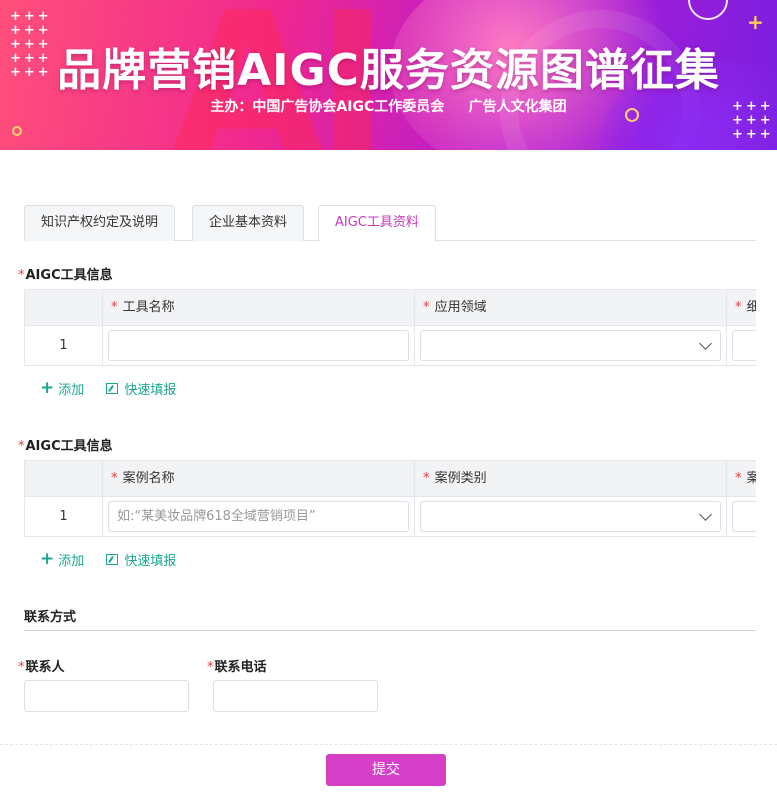  Describe the element at coordinates (259, 307) in the screenshot. I see `column-header: * 工具名称` at that location.